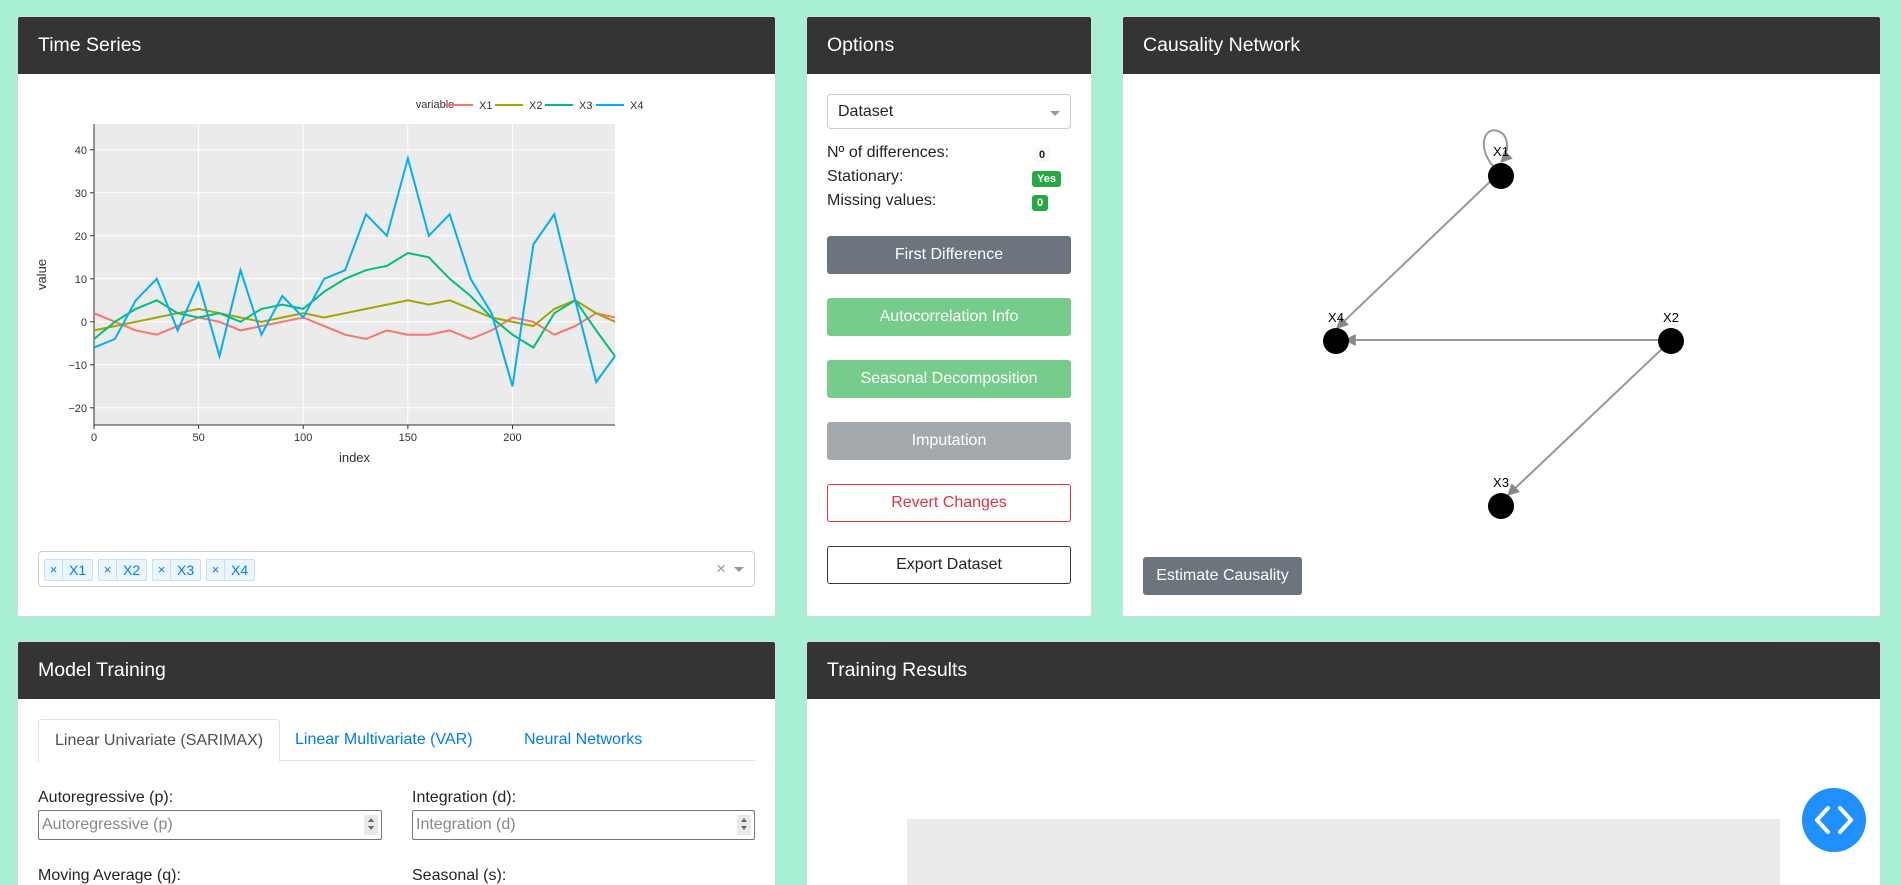  I want to click on node-x3, so click(1501, 506).